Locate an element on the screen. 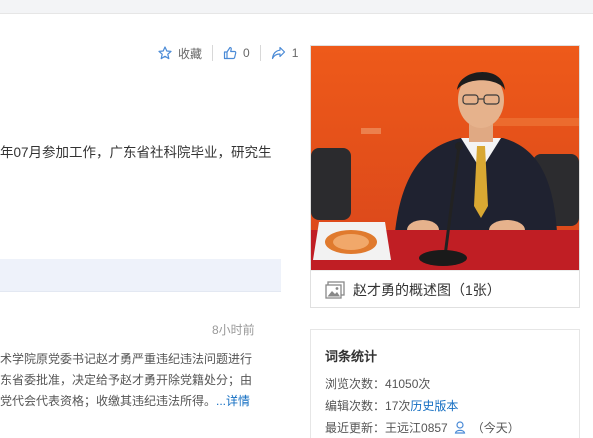  photo-caption-text: 赵才勇的概述图（1张） is located at coordinates (427, 289).